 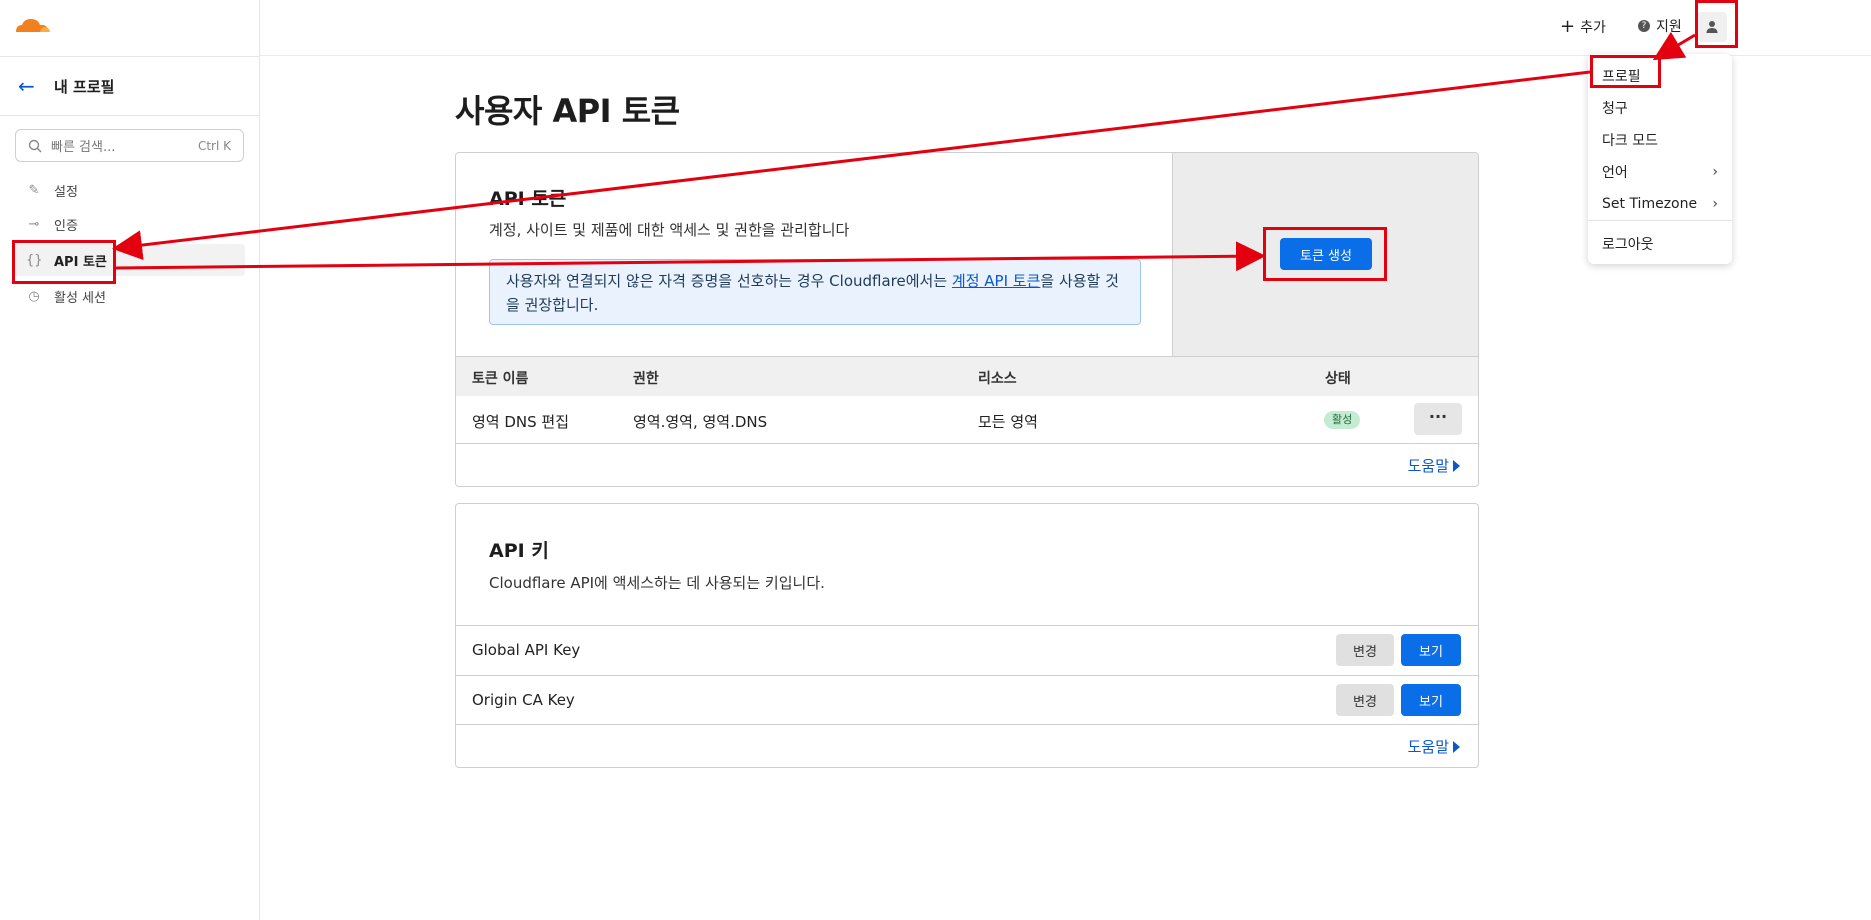 What do you see at coordinates (1630, 141) in the screenshot?
I see `menu-item-label: 다크 모드` at bounding box center [1630, 141].